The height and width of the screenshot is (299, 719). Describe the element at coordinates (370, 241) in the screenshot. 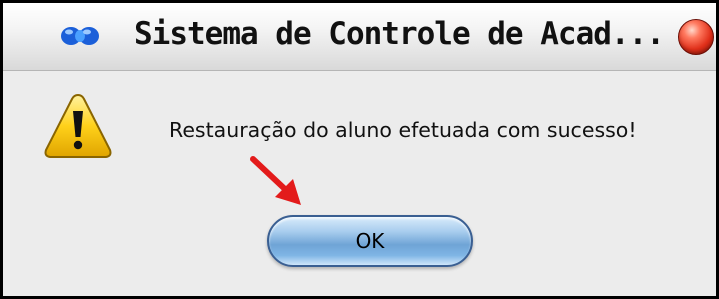

I see `ok-button: OK` at that location.